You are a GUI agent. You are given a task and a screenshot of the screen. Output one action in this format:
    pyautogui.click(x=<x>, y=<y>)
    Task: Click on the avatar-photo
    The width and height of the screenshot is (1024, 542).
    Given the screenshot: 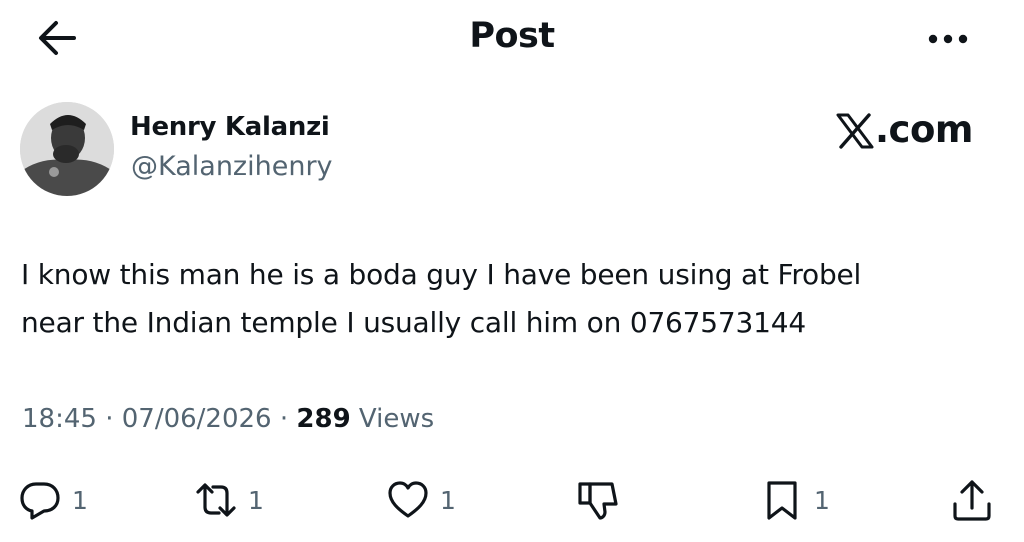 What is the action you would take?
    pyautogui.click(x=67, y=149)
    